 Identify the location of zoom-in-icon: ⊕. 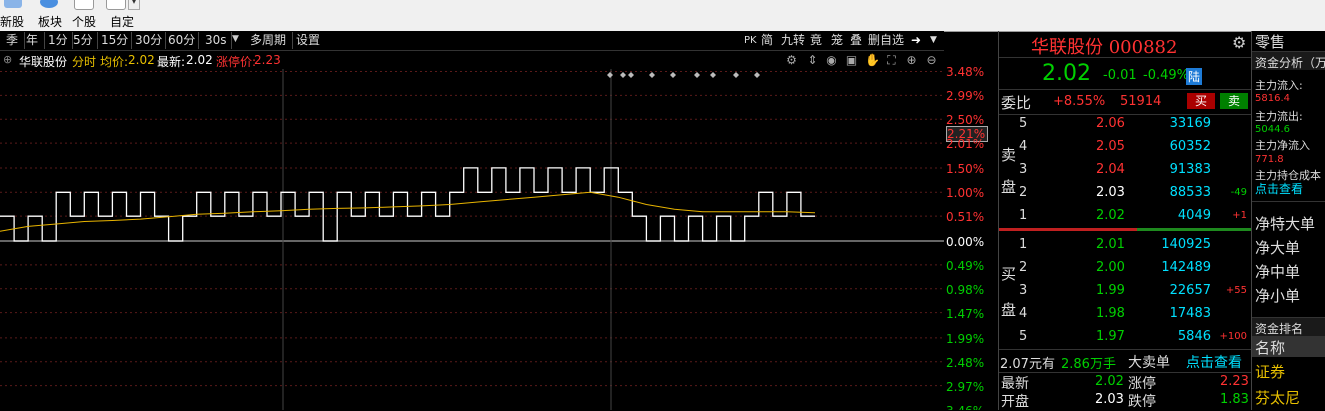
(911, 60).